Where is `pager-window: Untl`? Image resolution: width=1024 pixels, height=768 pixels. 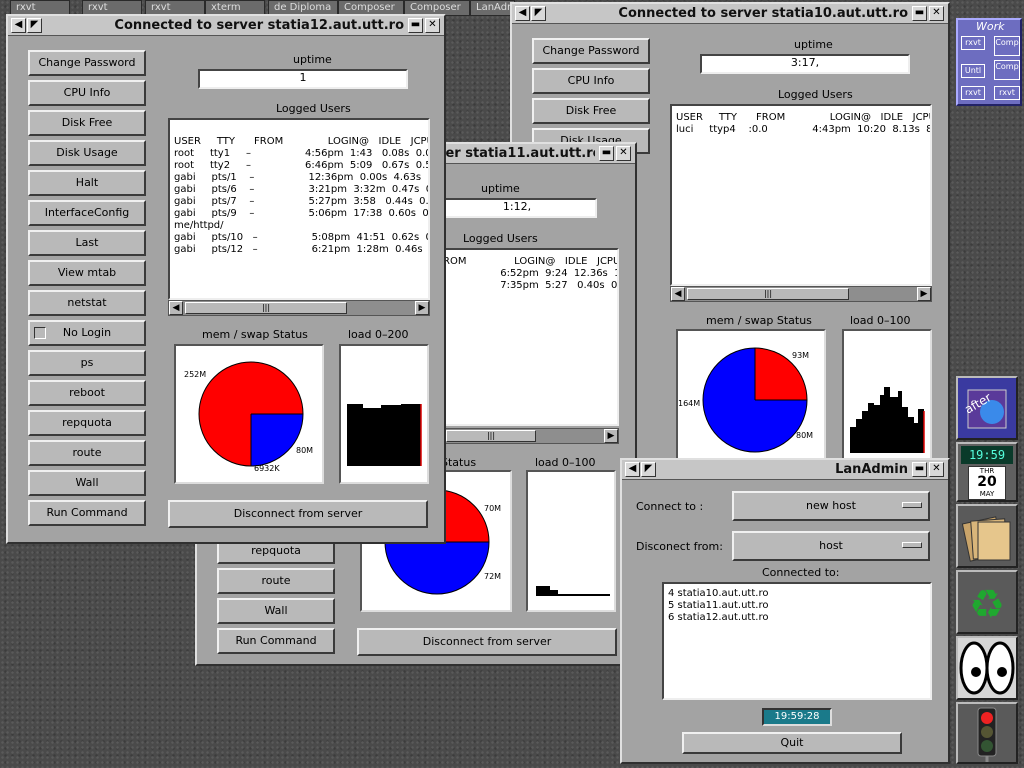
pager-window: Untl is located at coordinates (973, 71).